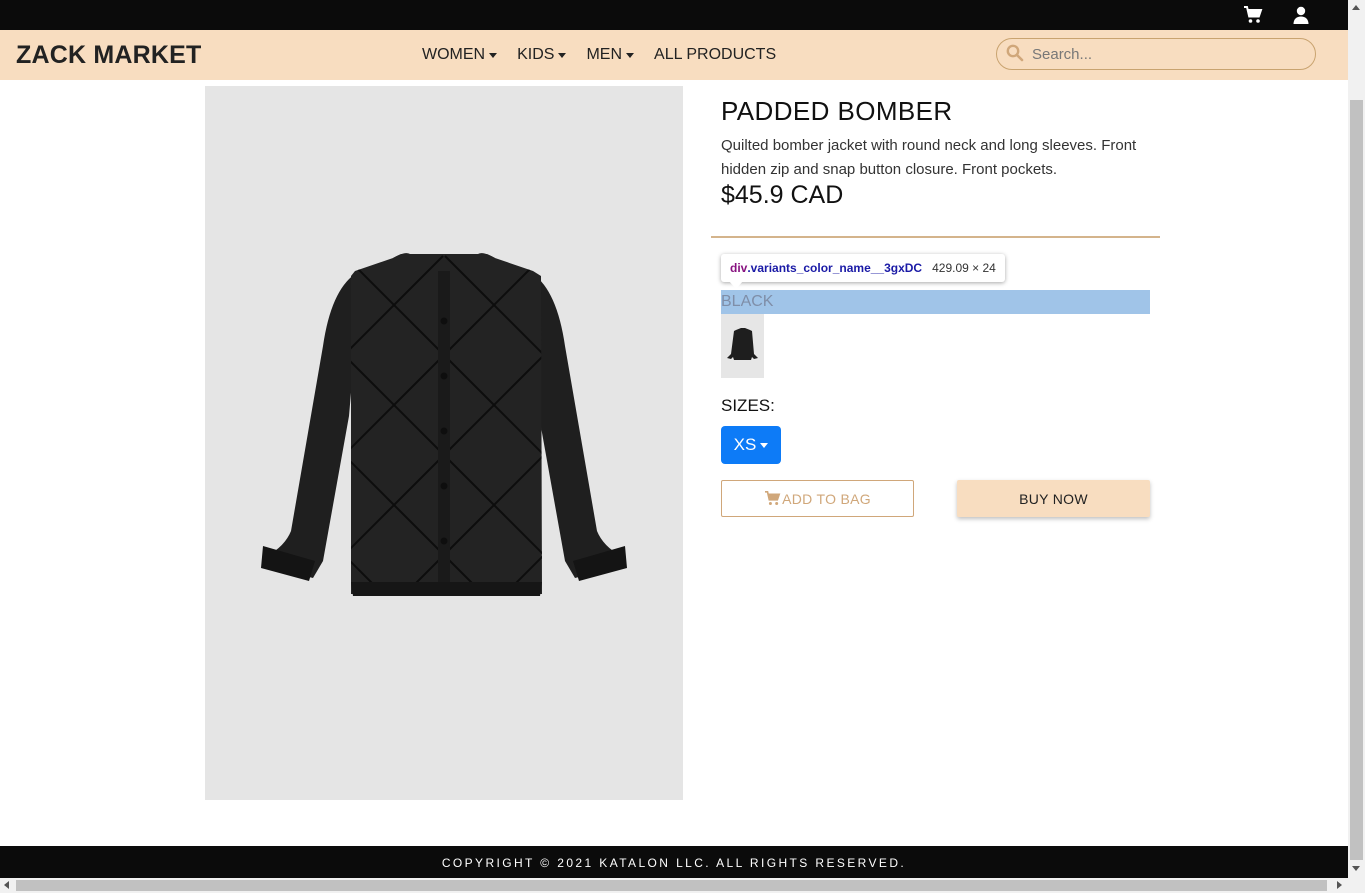 Image resolution: width=1365 pixels, height=893 pixels. Describe the element at coordinates (1356, 480) in the screenshot. I see `vertical-scroll-thumb` at that location.